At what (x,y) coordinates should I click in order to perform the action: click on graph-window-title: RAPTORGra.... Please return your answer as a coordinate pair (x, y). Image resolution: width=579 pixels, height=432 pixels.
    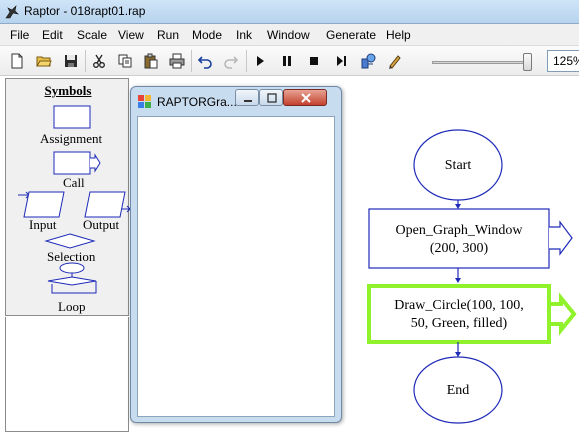
    Looking at the image, I should click on (197, 102).